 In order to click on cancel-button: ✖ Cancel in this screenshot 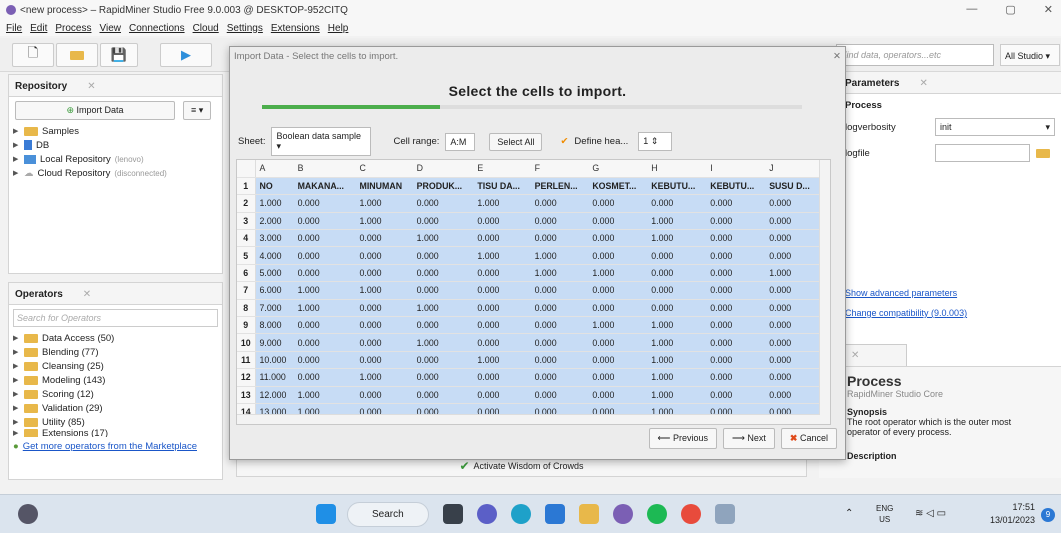, I will do `click(808, 438)`.